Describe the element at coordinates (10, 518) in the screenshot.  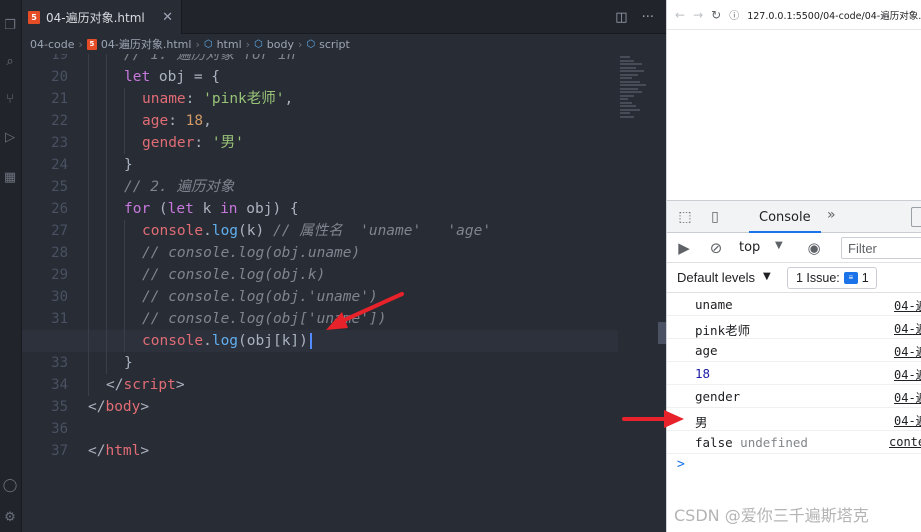
I see `settings-gear-icon: ⚙` at that location.